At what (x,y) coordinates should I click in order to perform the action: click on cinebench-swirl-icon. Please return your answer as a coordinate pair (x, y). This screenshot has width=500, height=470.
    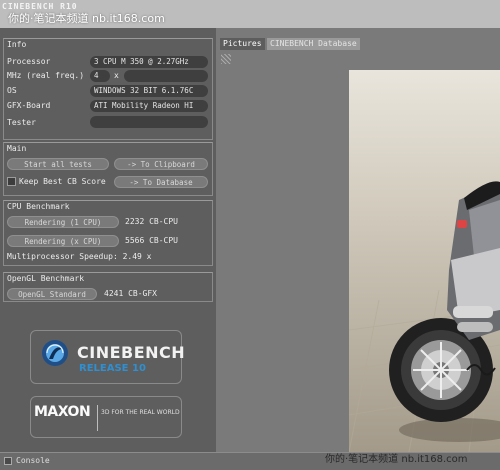
    Looking at the image, I should click on (55, 353).